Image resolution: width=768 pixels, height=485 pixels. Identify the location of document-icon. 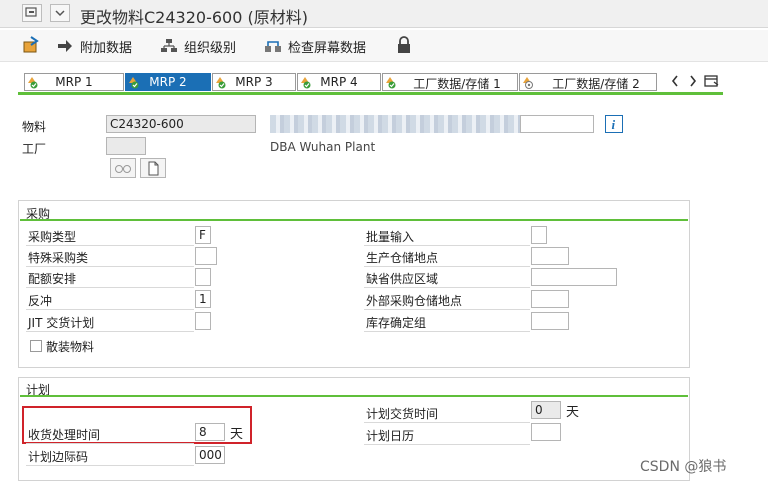
(153, 168).